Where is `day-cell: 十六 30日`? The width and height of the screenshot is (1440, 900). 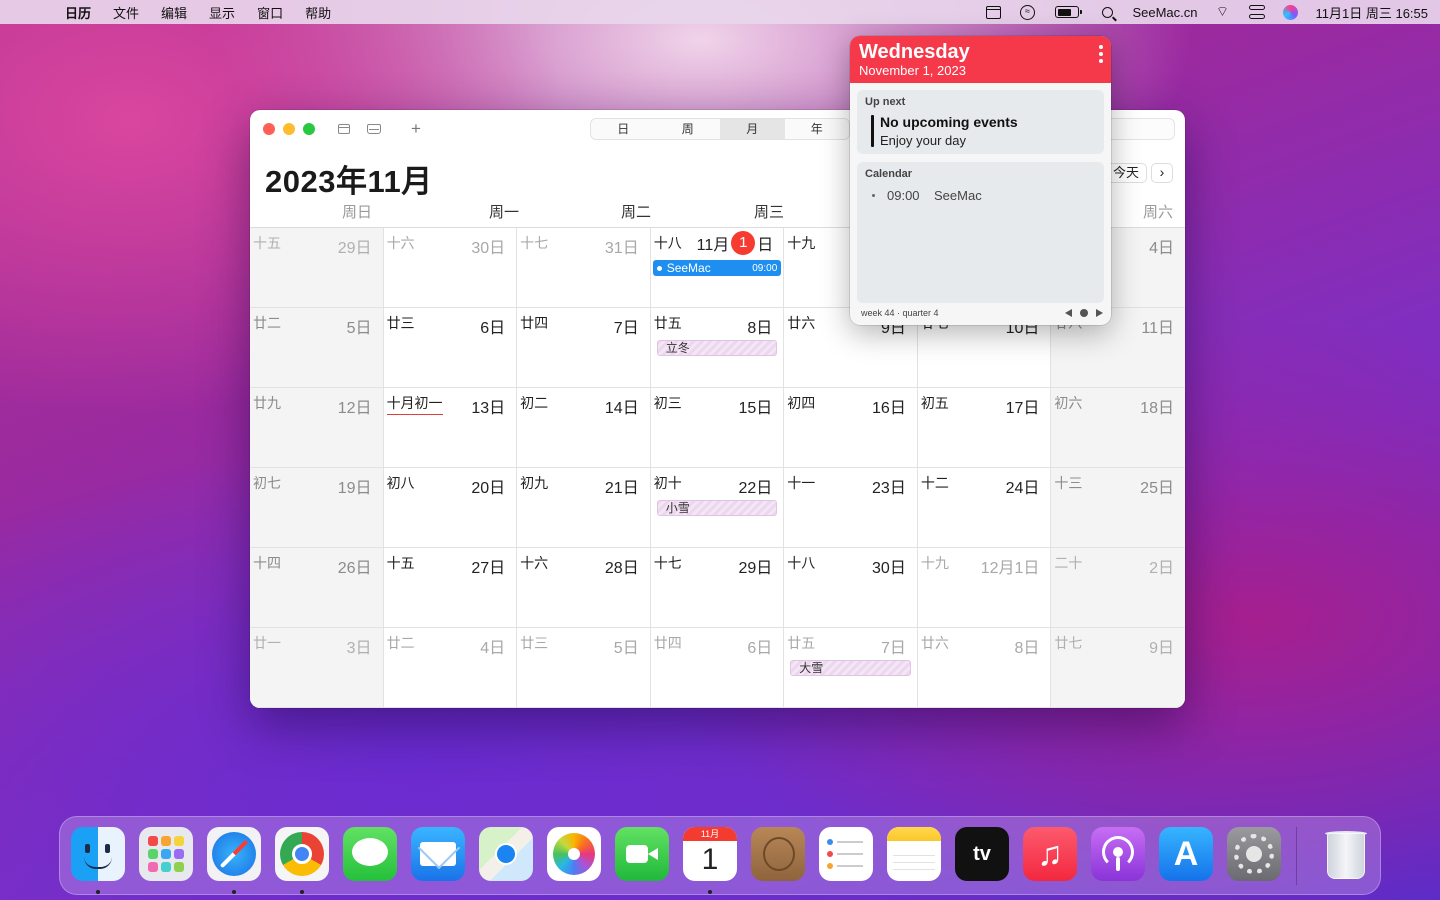 day-cell: 十六 30日 is located at coordinates (450, 268).